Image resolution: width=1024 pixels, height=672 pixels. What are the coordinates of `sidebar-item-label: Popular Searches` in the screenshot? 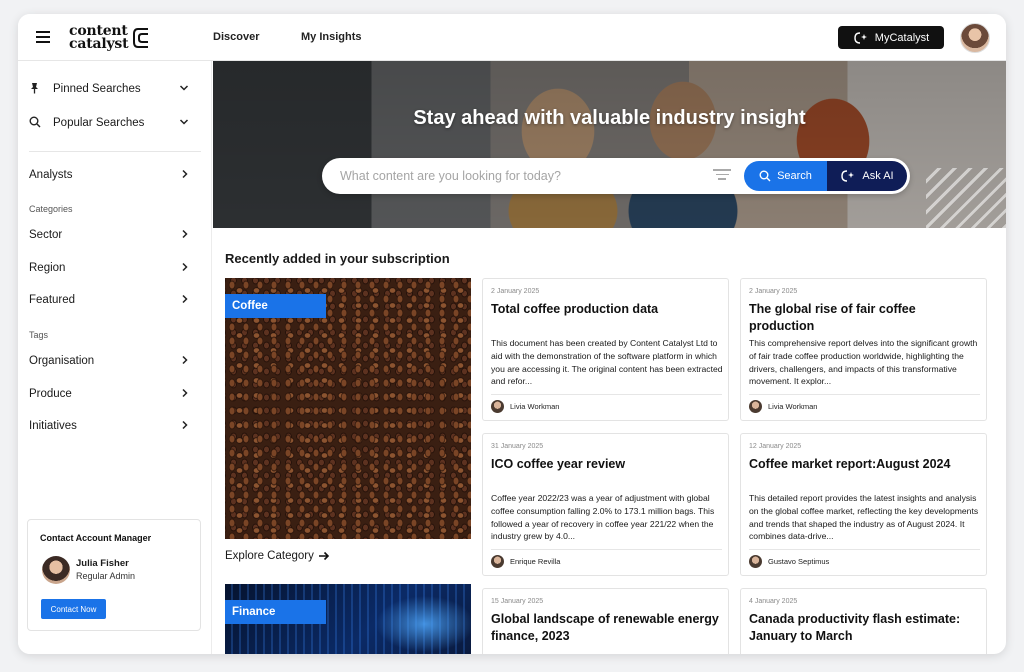 It's located at (99, 123).